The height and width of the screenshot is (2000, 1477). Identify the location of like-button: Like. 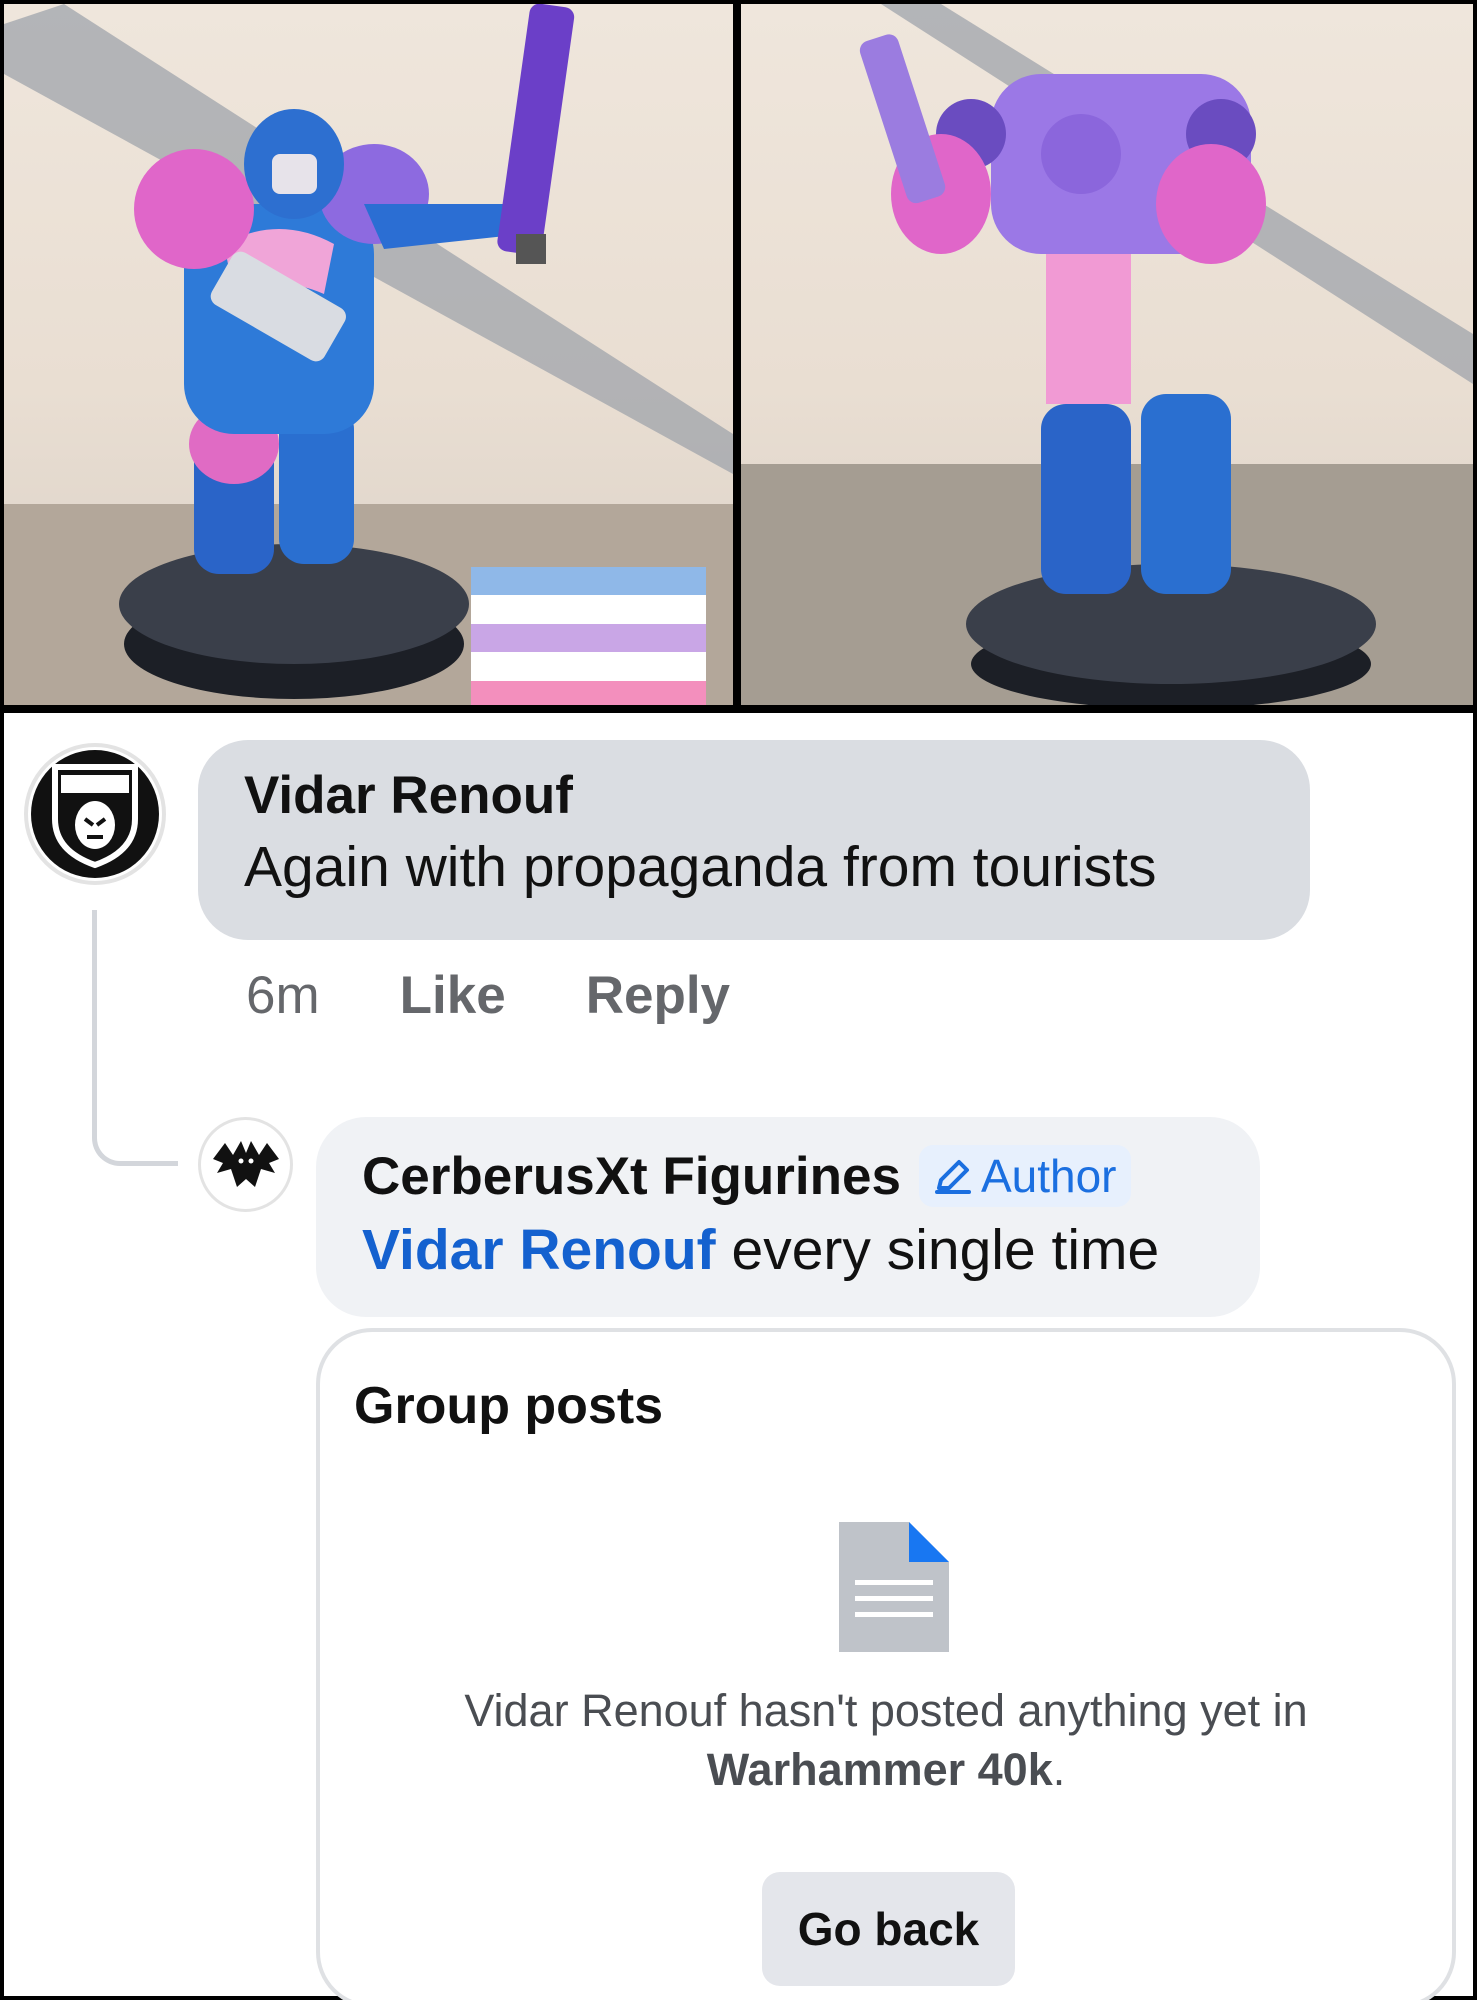
(453, 995).